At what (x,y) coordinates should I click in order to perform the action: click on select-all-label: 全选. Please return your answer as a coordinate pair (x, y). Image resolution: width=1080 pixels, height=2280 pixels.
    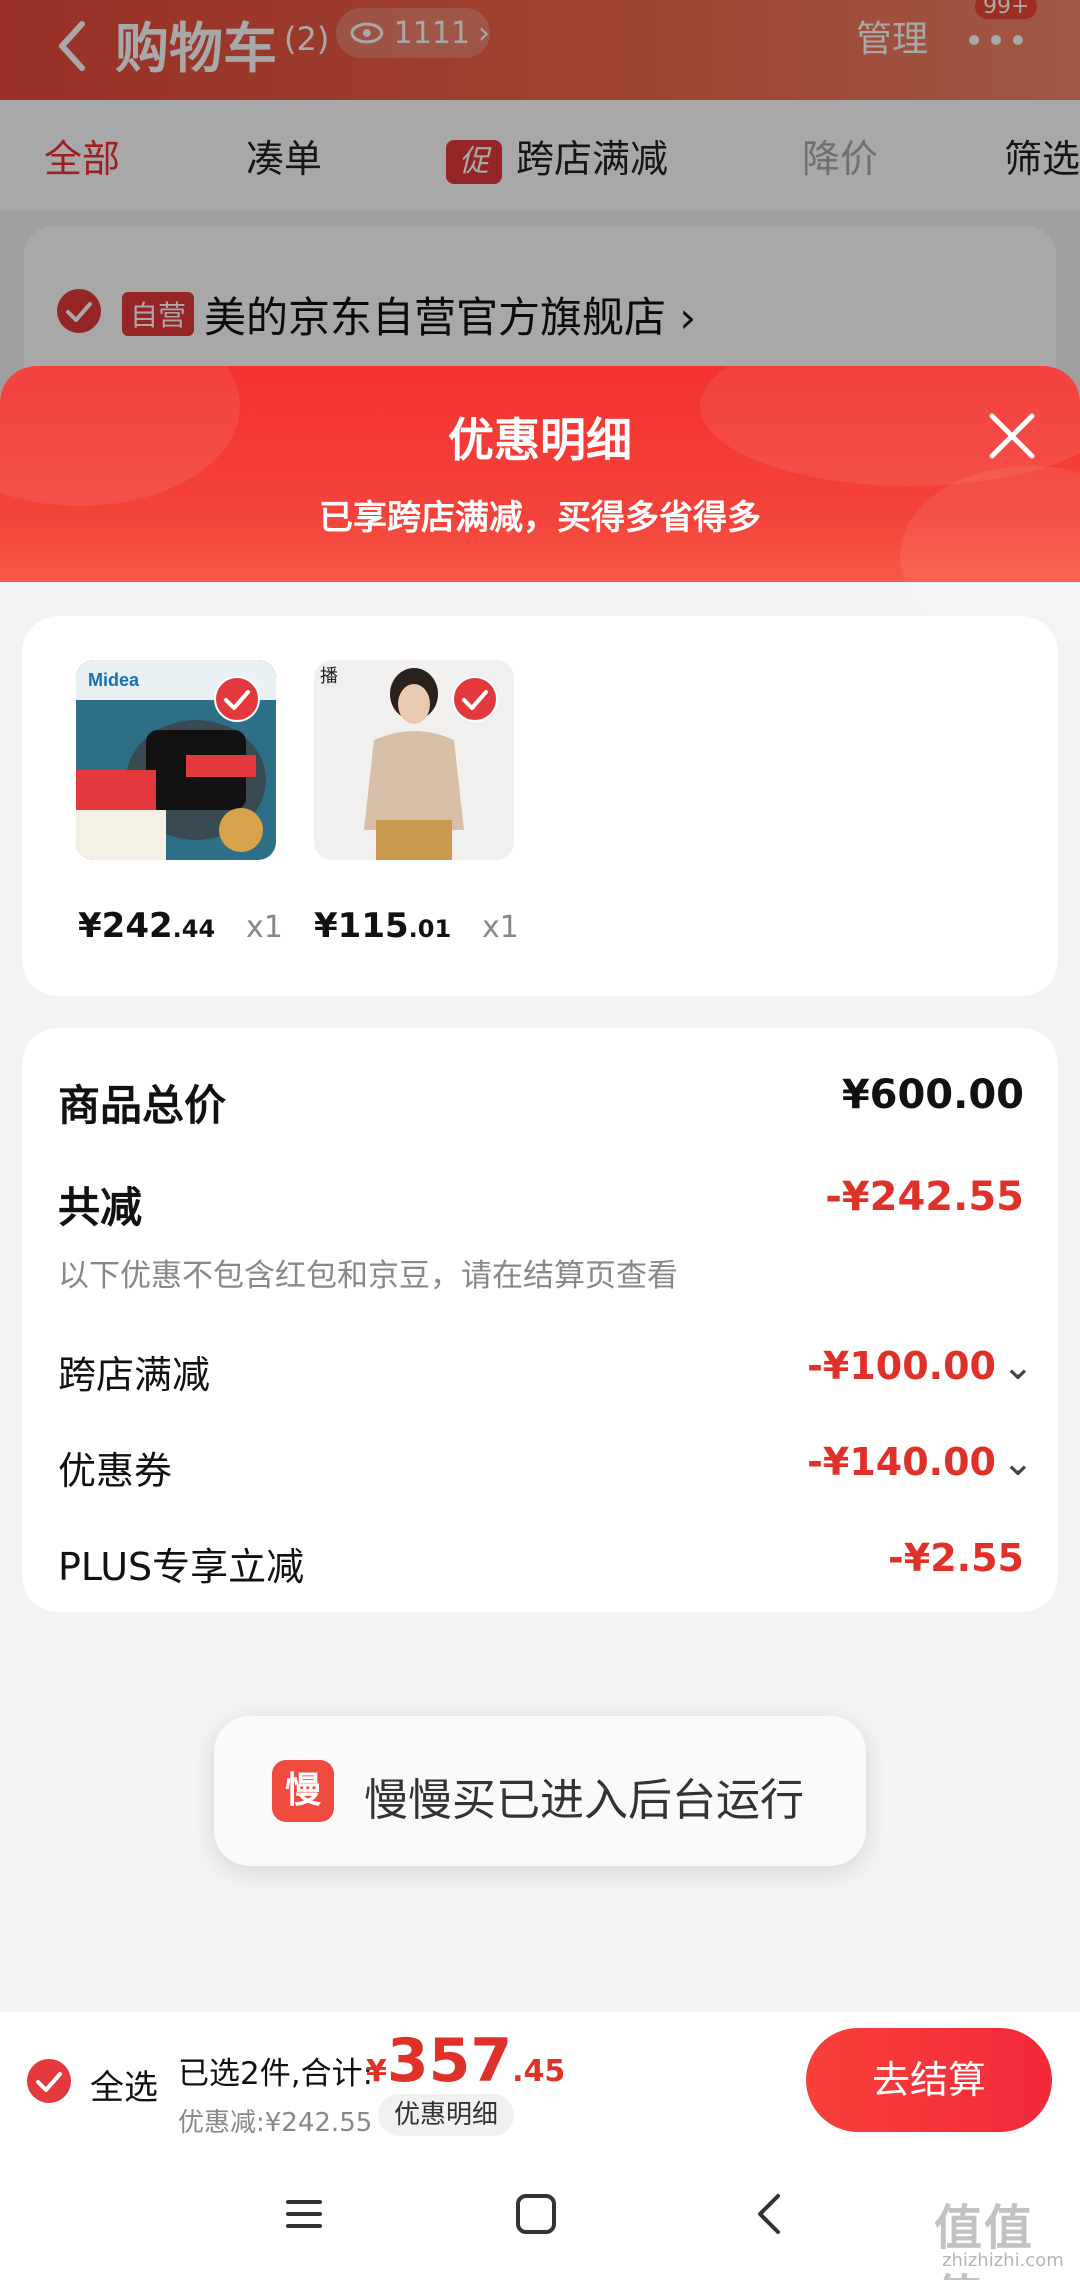
    Looking at the image, I should click on (124, 2084).